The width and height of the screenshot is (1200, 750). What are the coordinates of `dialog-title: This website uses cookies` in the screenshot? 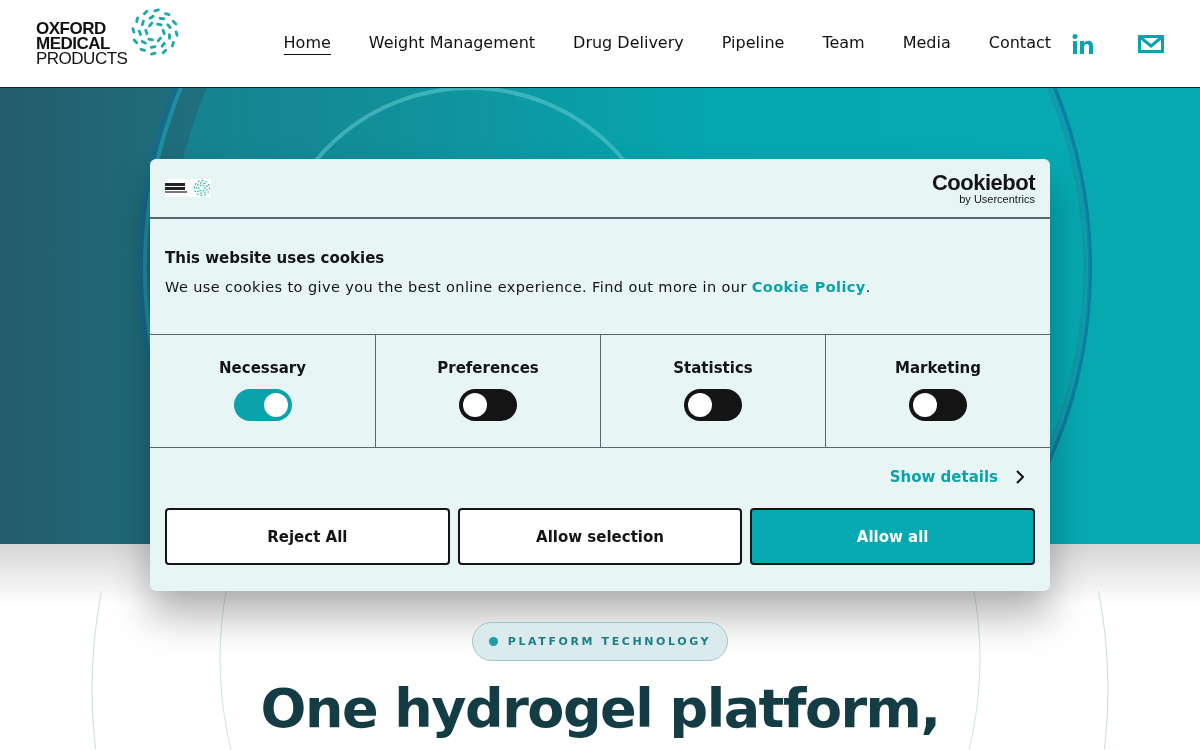 It's located at (275, 258).